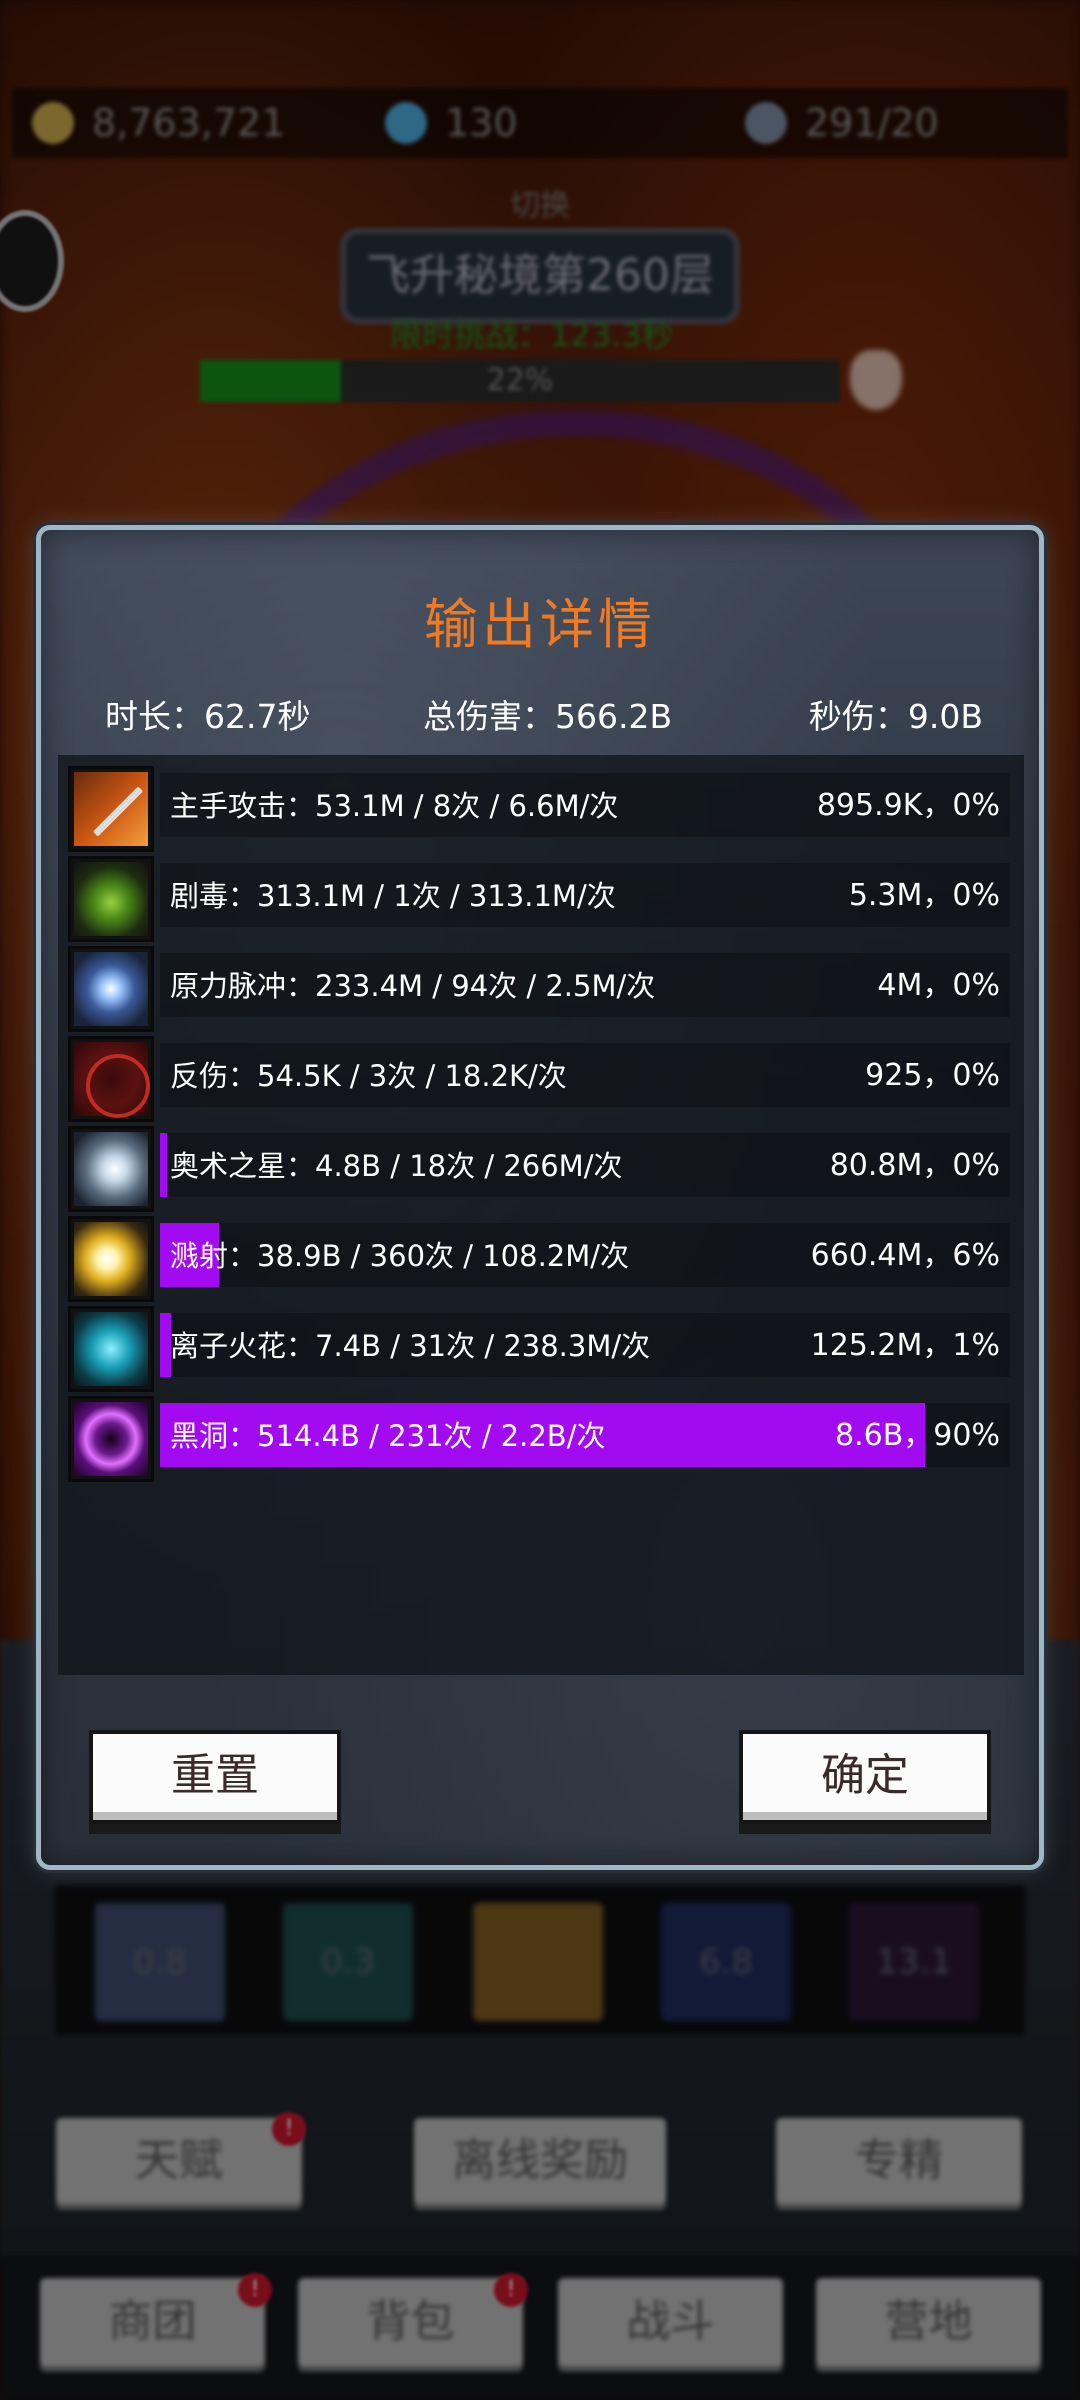 This screenshot has height=2400, width=1080. Describe the element at coordinates (393, 896) in the screenshot. I see `damage-row-label: 剧毒：313.1M / 1次 / 313.1M/次` at that location.